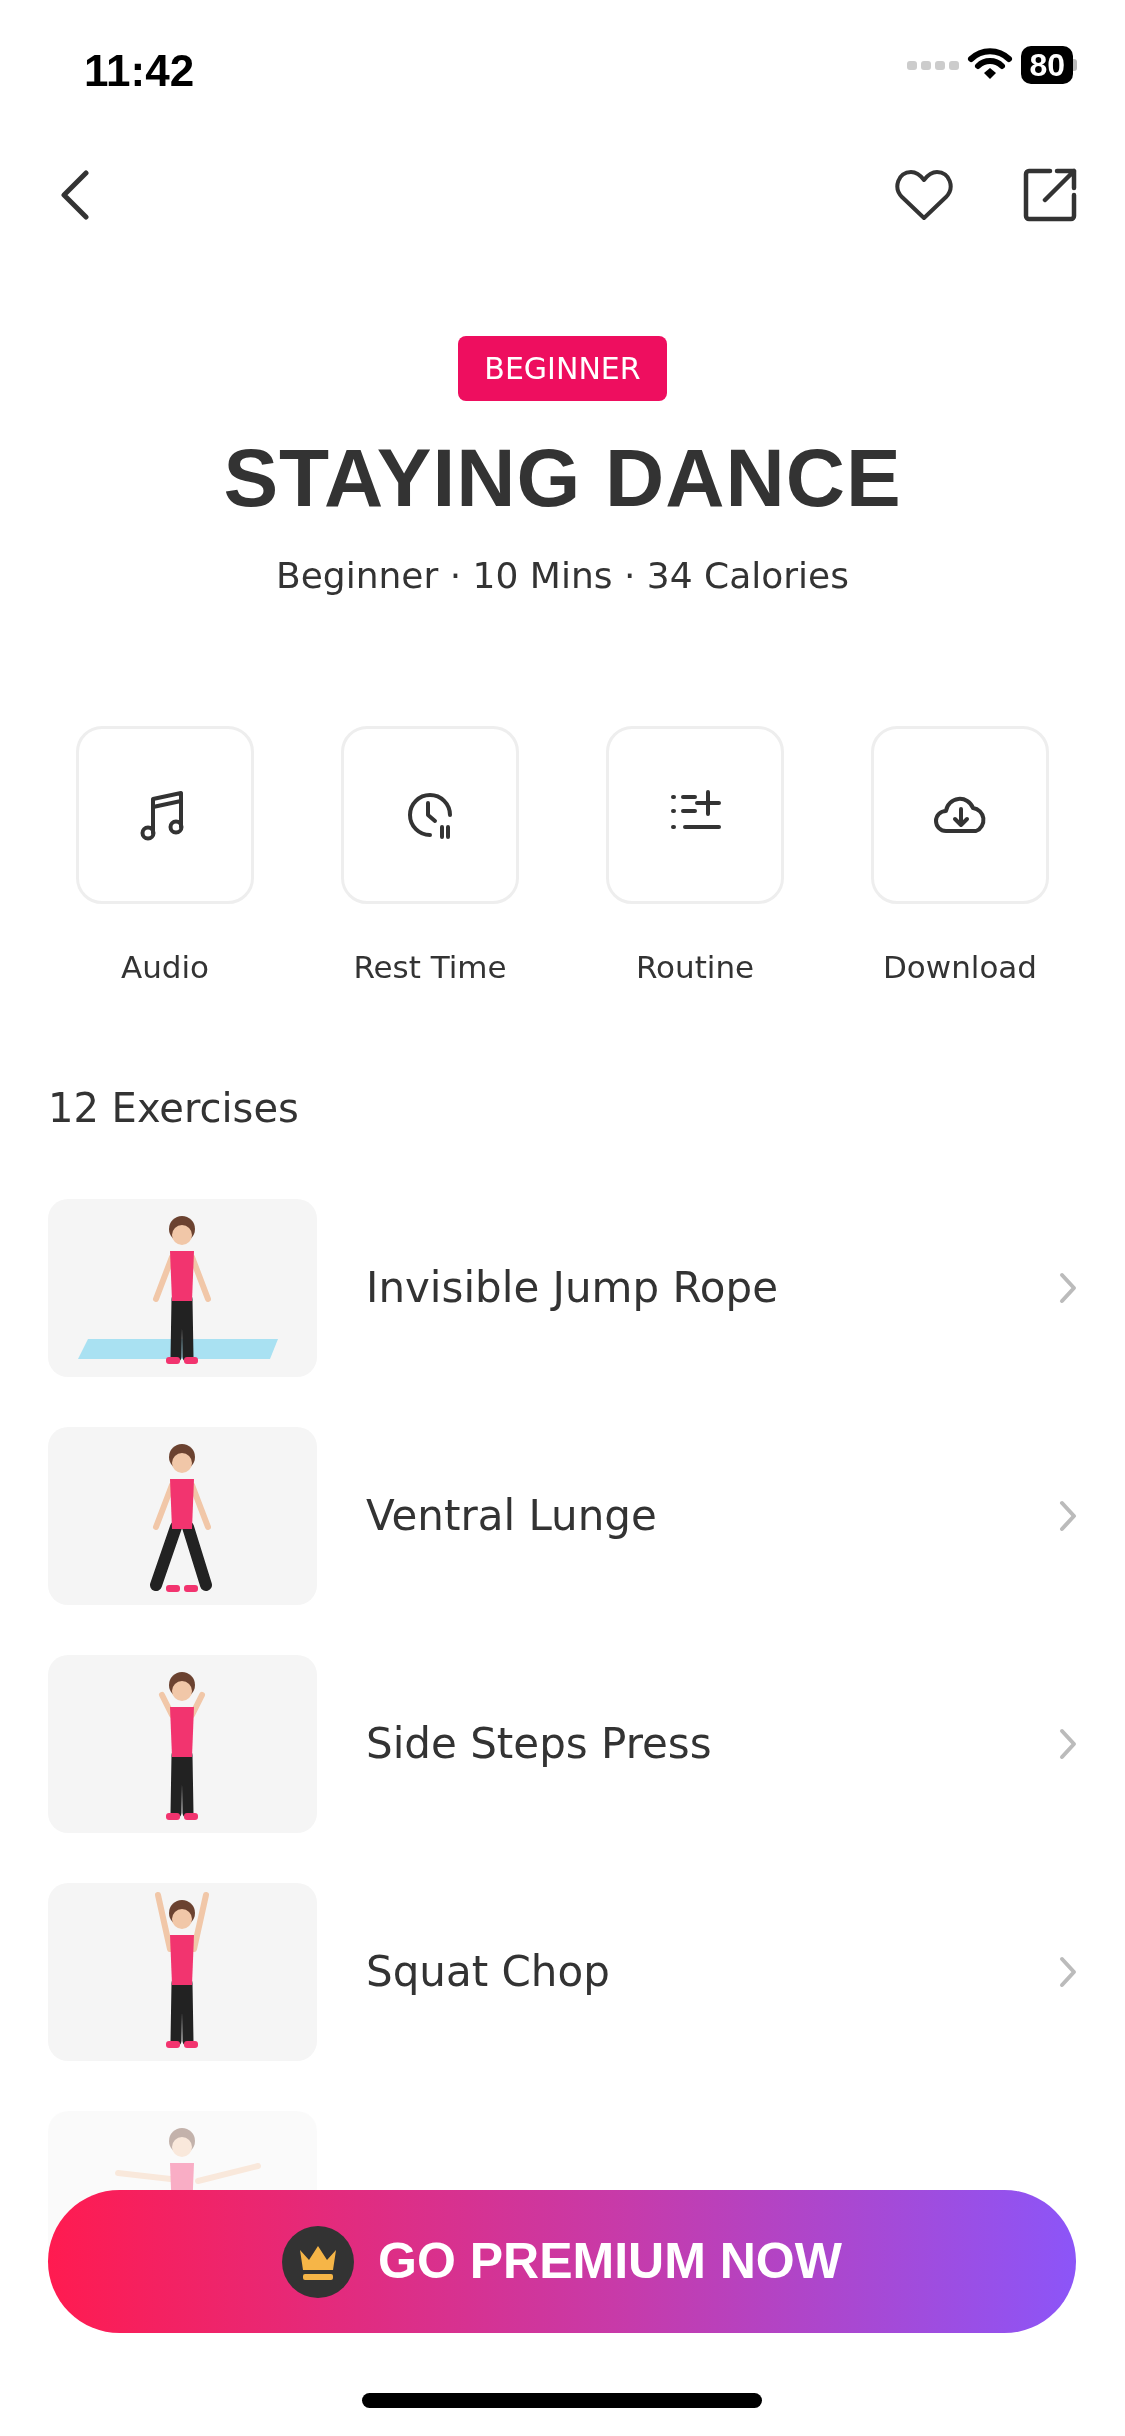 The width and height of the screenshot is (1125, 2436). I want to click on action-label: Download, so click(960, 968).